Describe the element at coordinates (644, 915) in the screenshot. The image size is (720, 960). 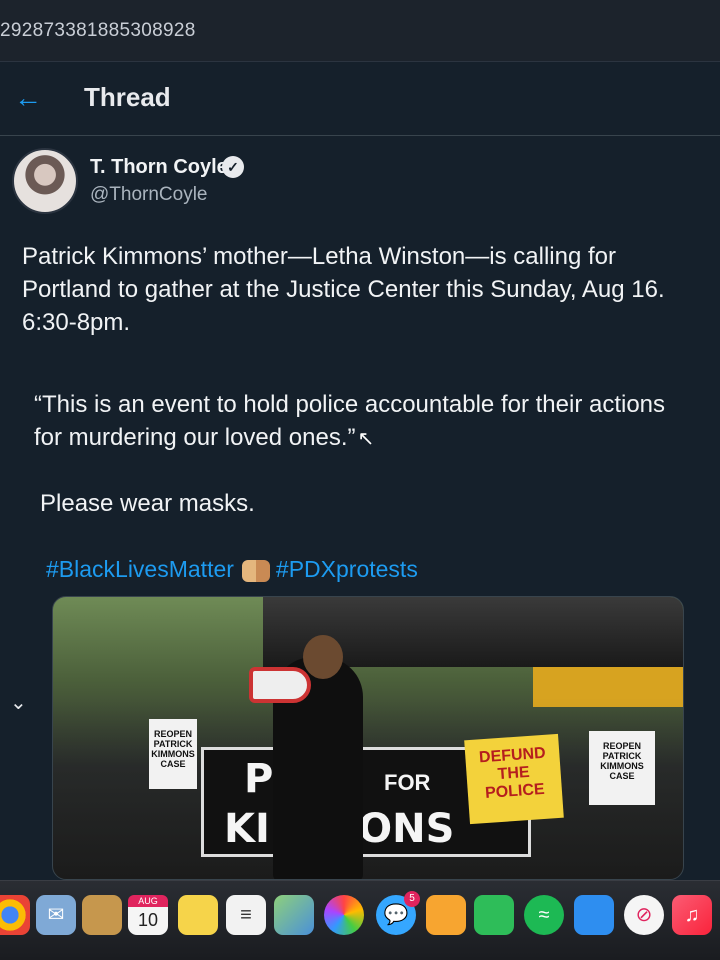
I see `news-icon: ⊘` at that location.